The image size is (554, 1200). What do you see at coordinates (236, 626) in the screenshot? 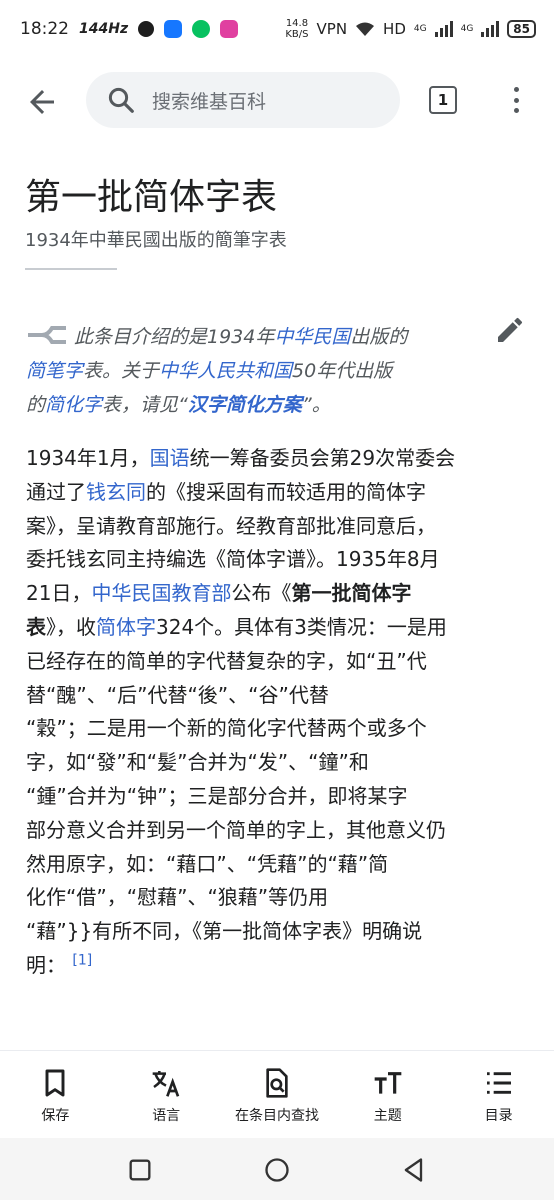
I see `paragraph-line: 表》，收简体字324个。具体有3类情况：一是用` at bounding box center [236, 626].